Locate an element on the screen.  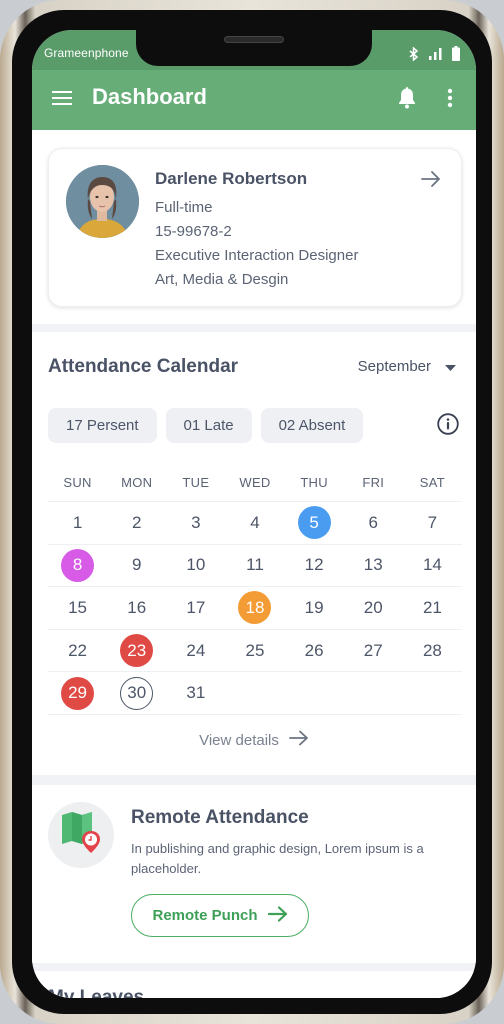
menu-icon is located at coordinates (62, 100).